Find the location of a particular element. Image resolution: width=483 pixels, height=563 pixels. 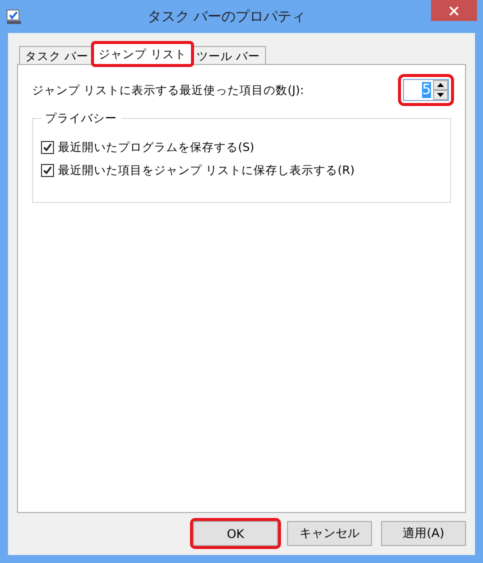

dialog-button: キャンセル is located at coordinates (329, 533).